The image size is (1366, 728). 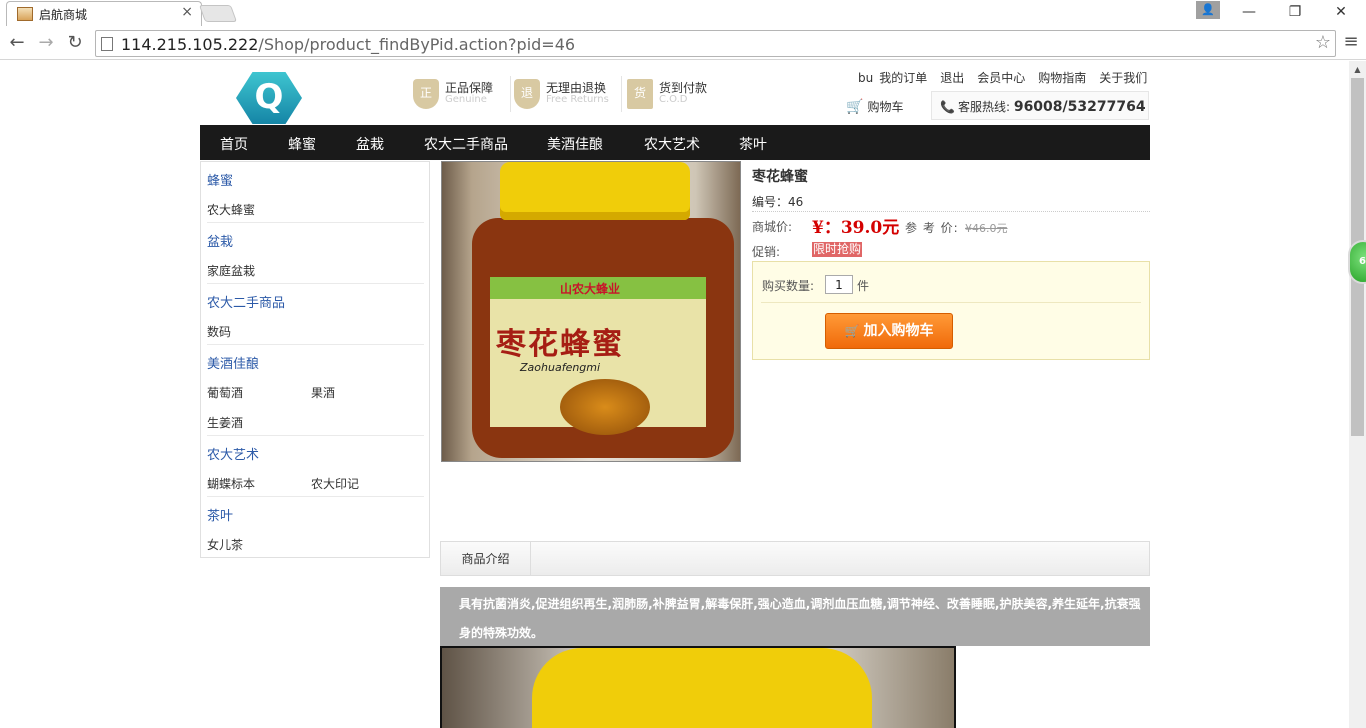 What do you see at coordinates (947, 107) in the screenshot?
I see `phone-icon: 📞` at bounding box center [947, 107].